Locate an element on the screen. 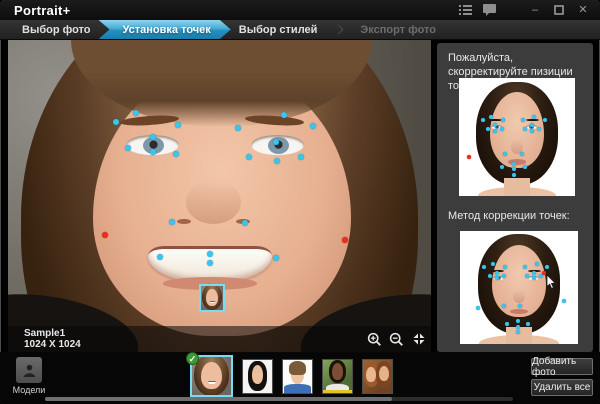  sample-points-image is located at coordinates (517, 137).